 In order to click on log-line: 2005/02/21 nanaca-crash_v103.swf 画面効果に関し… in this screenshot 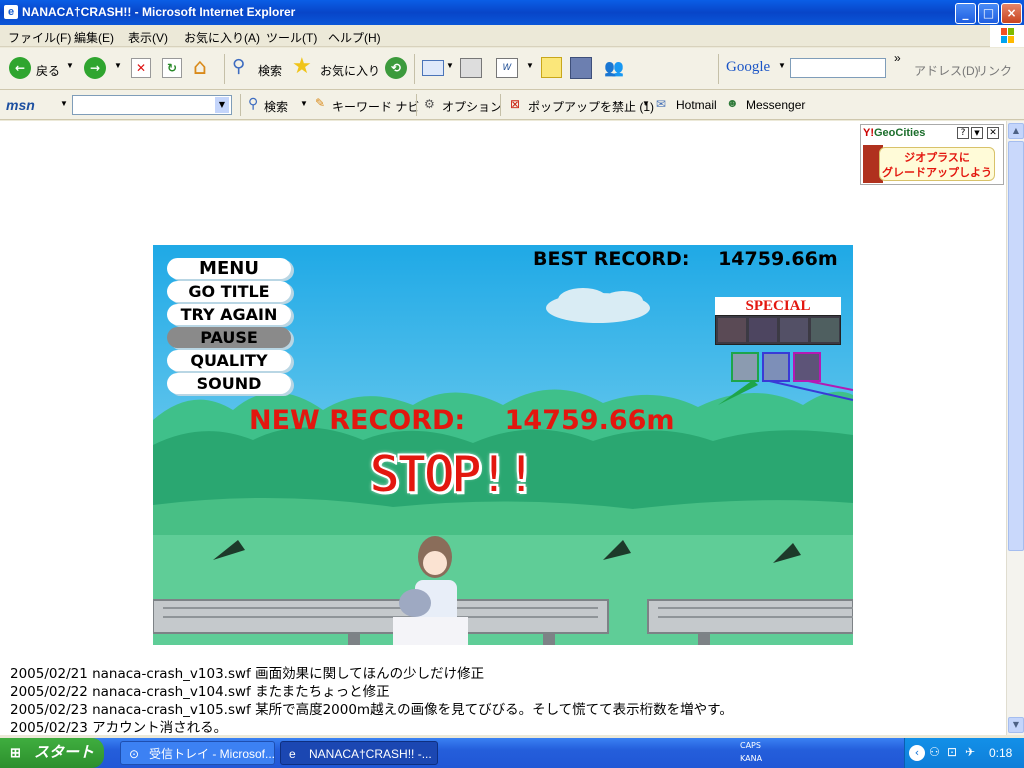, I will do `click(247, 674)`.